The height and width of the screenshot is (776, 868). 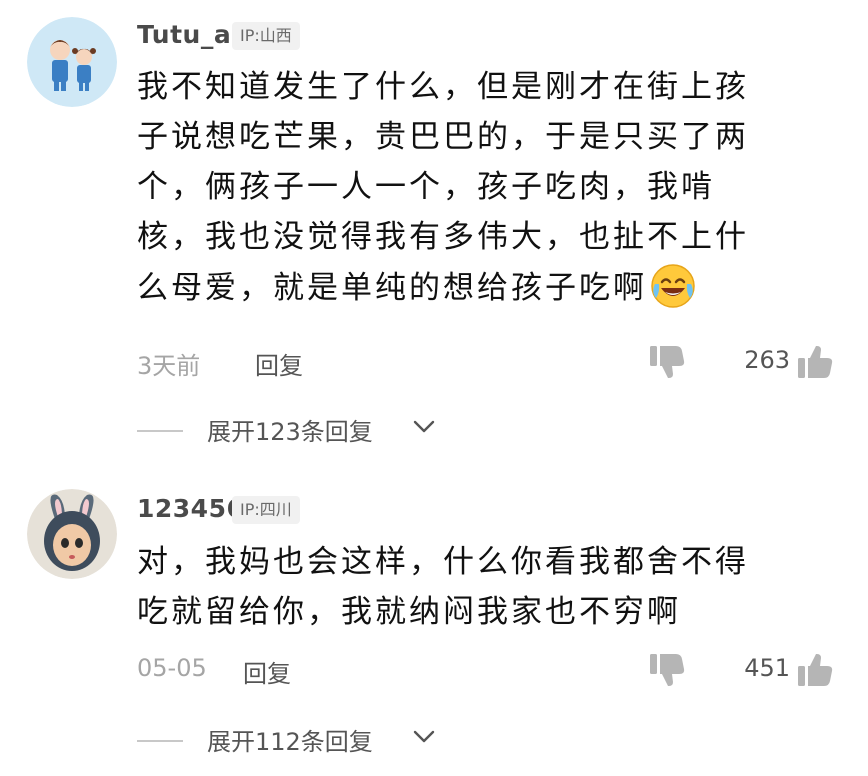 I want to click on comment-line: 子说想吃芒果，贵巴巴的，于是只买了两, so click(x=443, y=137).